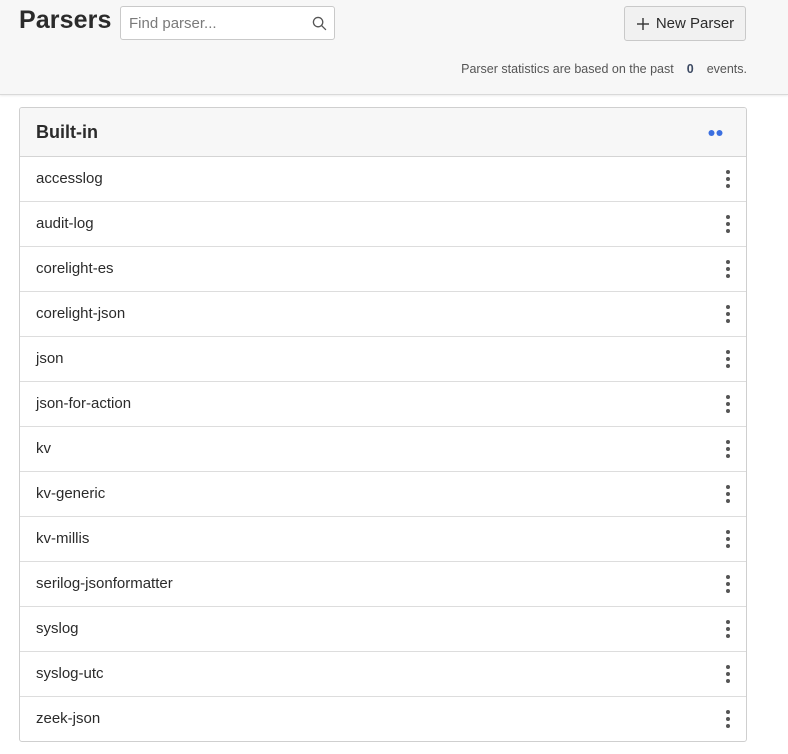  I want to click on dots-horizontal-icon, so click(716, 133).